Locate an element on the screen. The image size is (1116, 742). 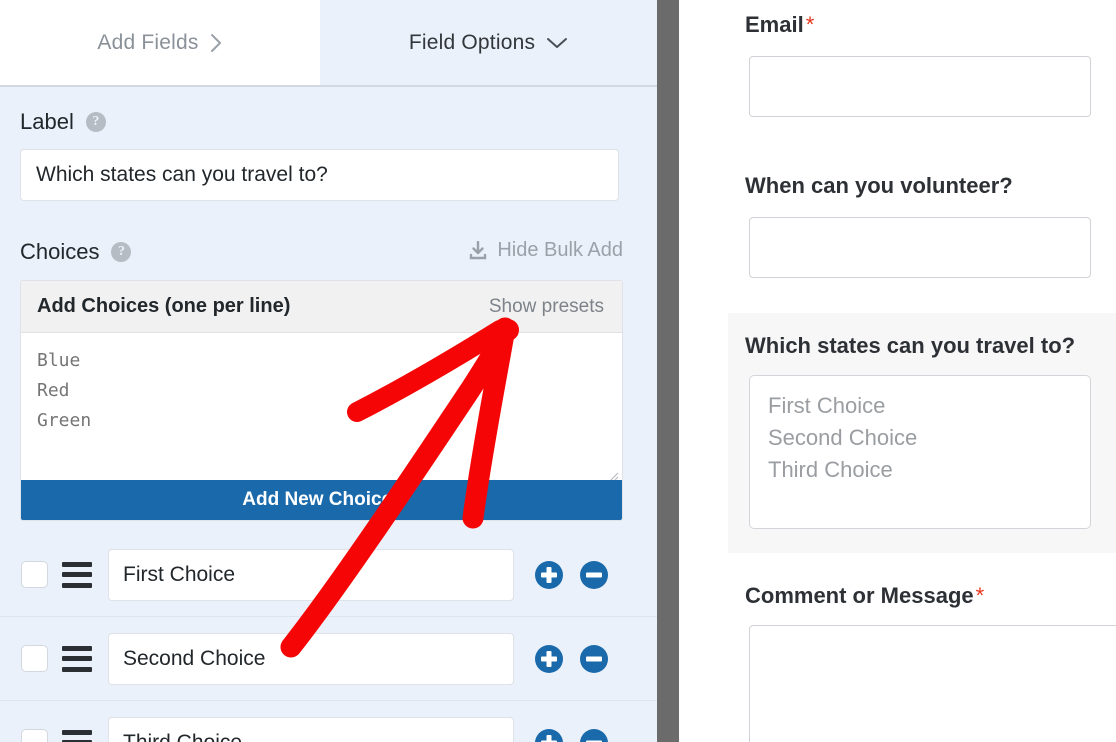
label-section-heading: Label ? is located at coordinates (63, 122).